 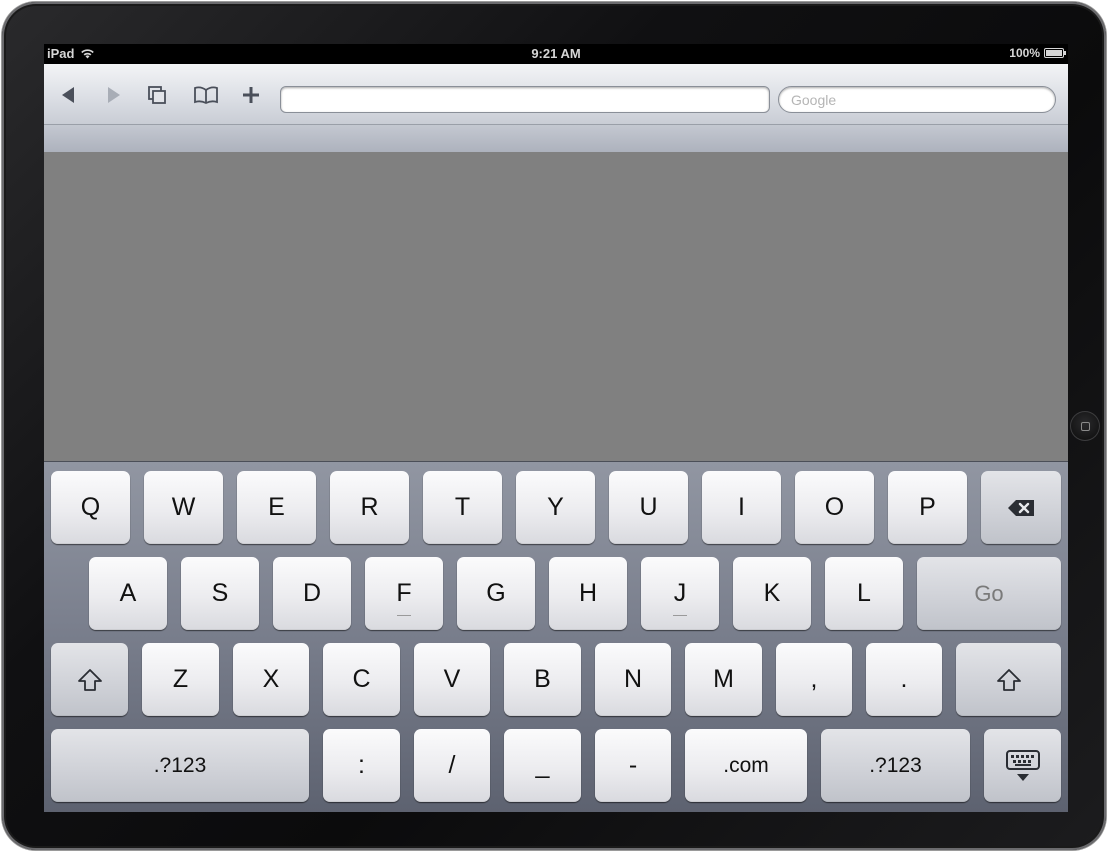 I want to click on status-right: 100%, so click(x=1037, y=53).